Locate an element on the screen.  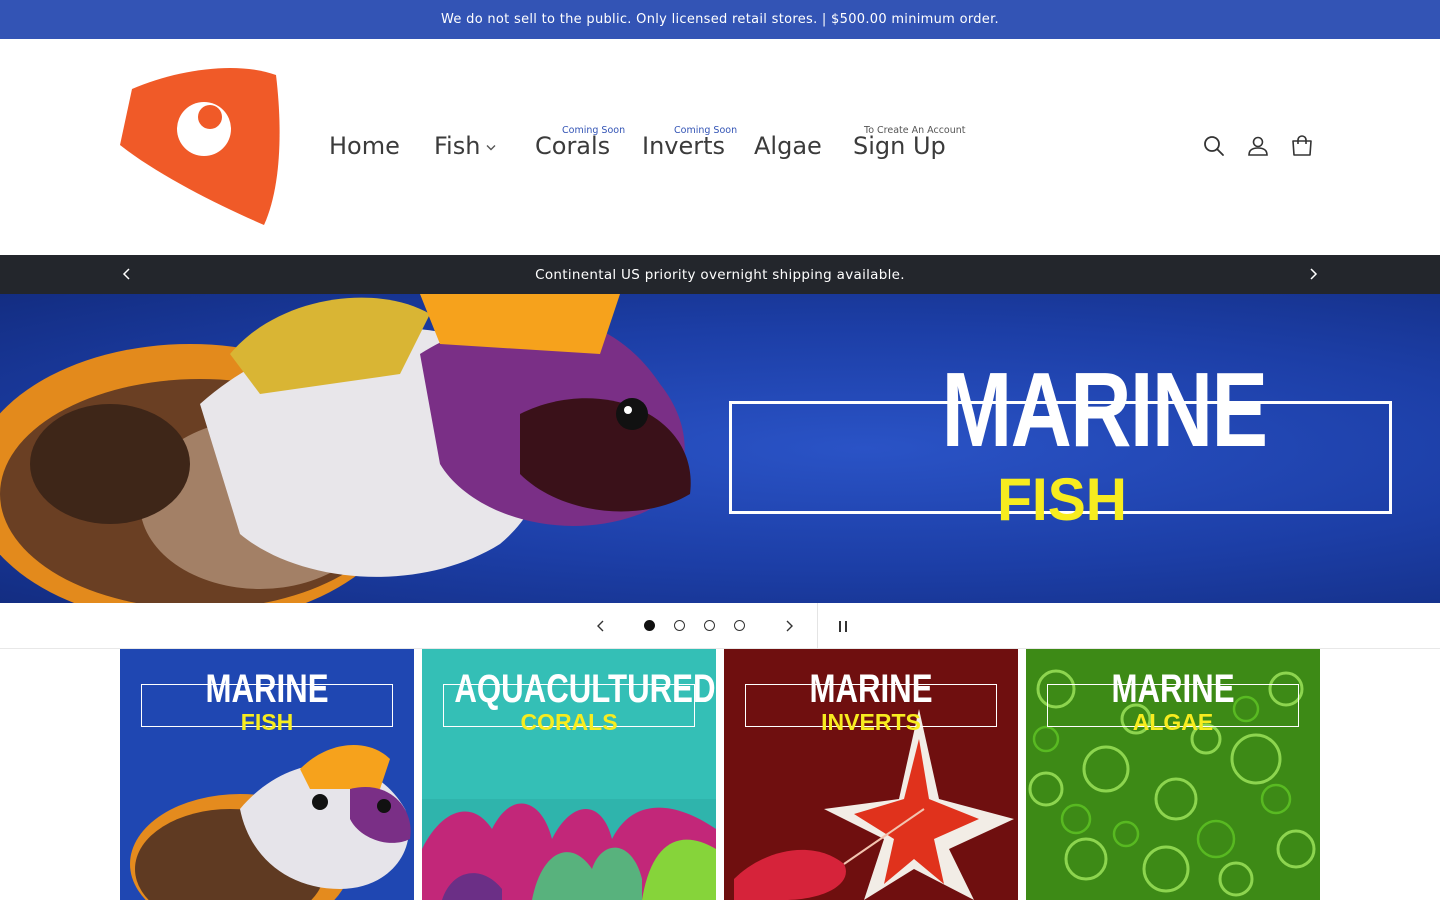
nav-signup: Sign Up is located at coordinates (899, 146).